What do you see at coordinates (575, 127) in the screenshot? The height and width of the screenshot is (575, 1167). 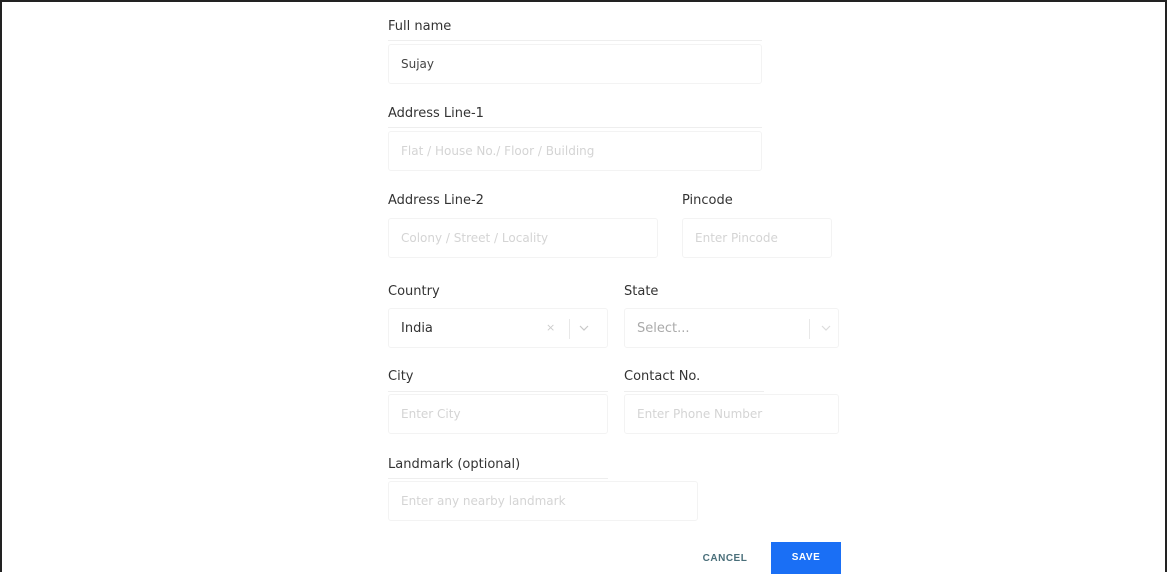 I see `address-line-1-divider` at bounding box center [575, 127].